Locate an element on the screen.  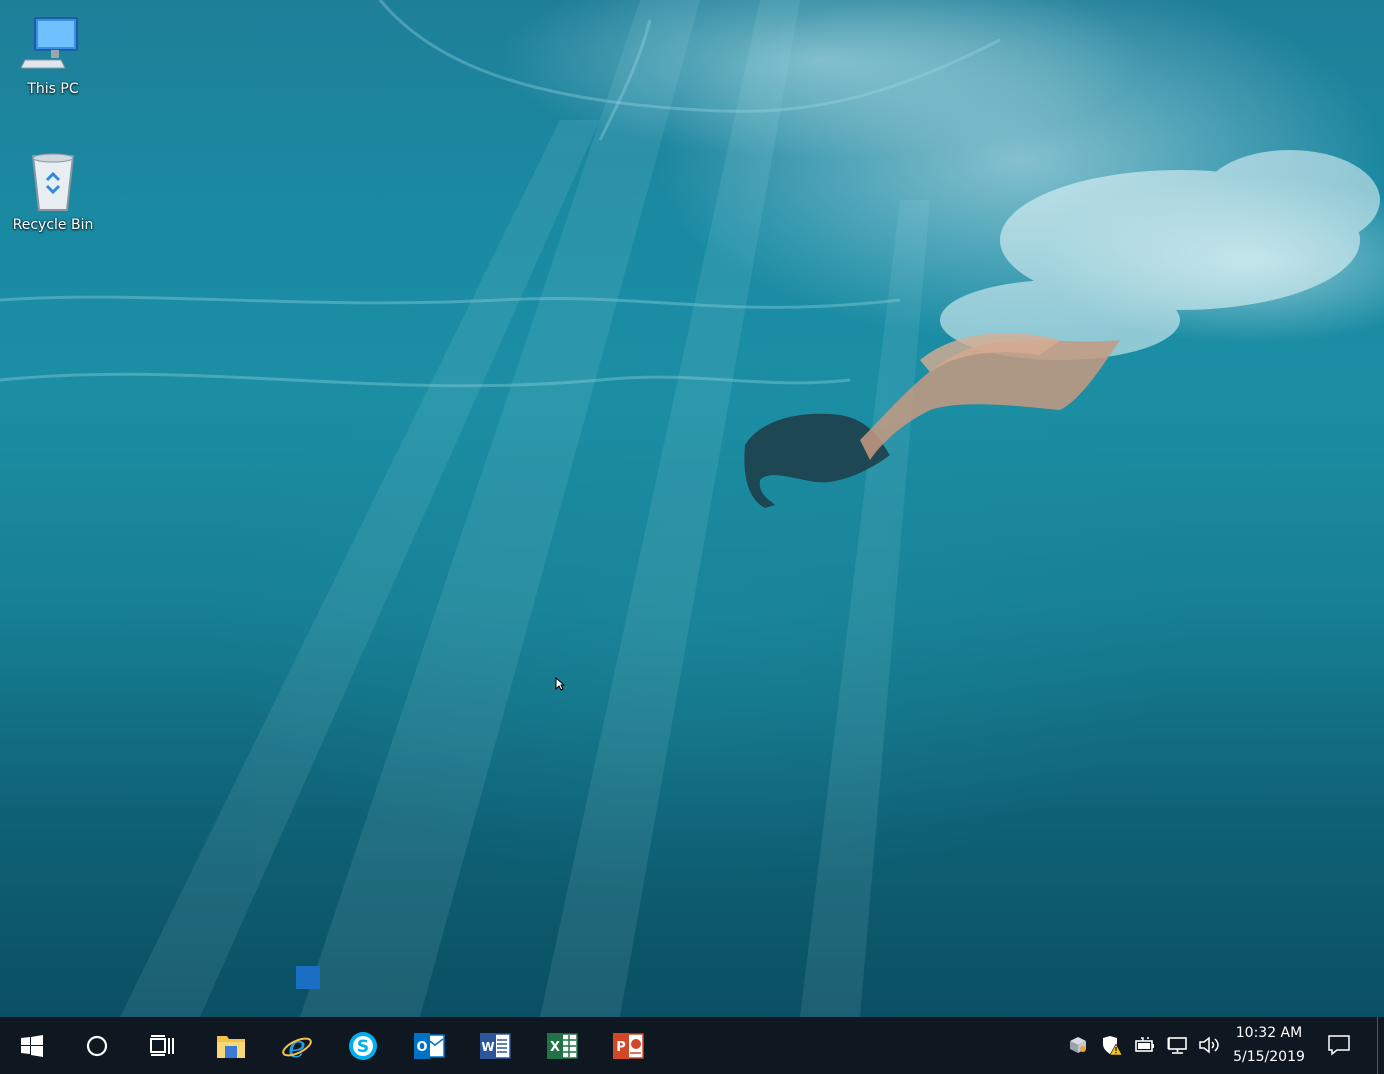
this-pc-label: This PC is located at coordinates (53, 89).